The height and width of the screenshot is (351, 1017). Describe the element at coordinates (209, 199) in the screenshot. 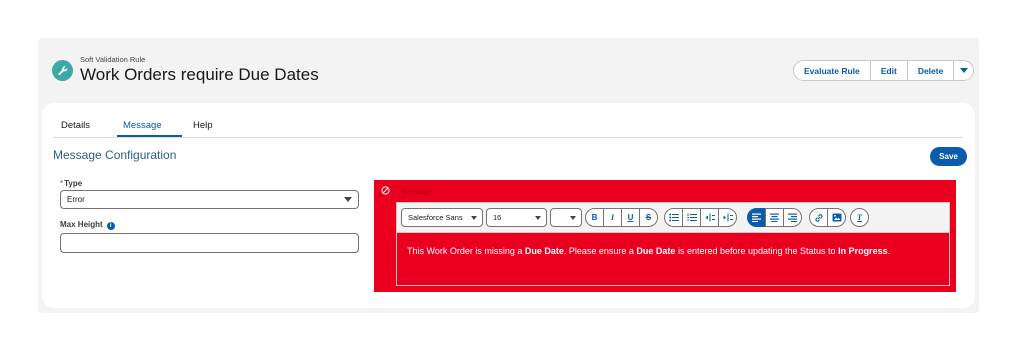

I see `type-select: Error` at that location.